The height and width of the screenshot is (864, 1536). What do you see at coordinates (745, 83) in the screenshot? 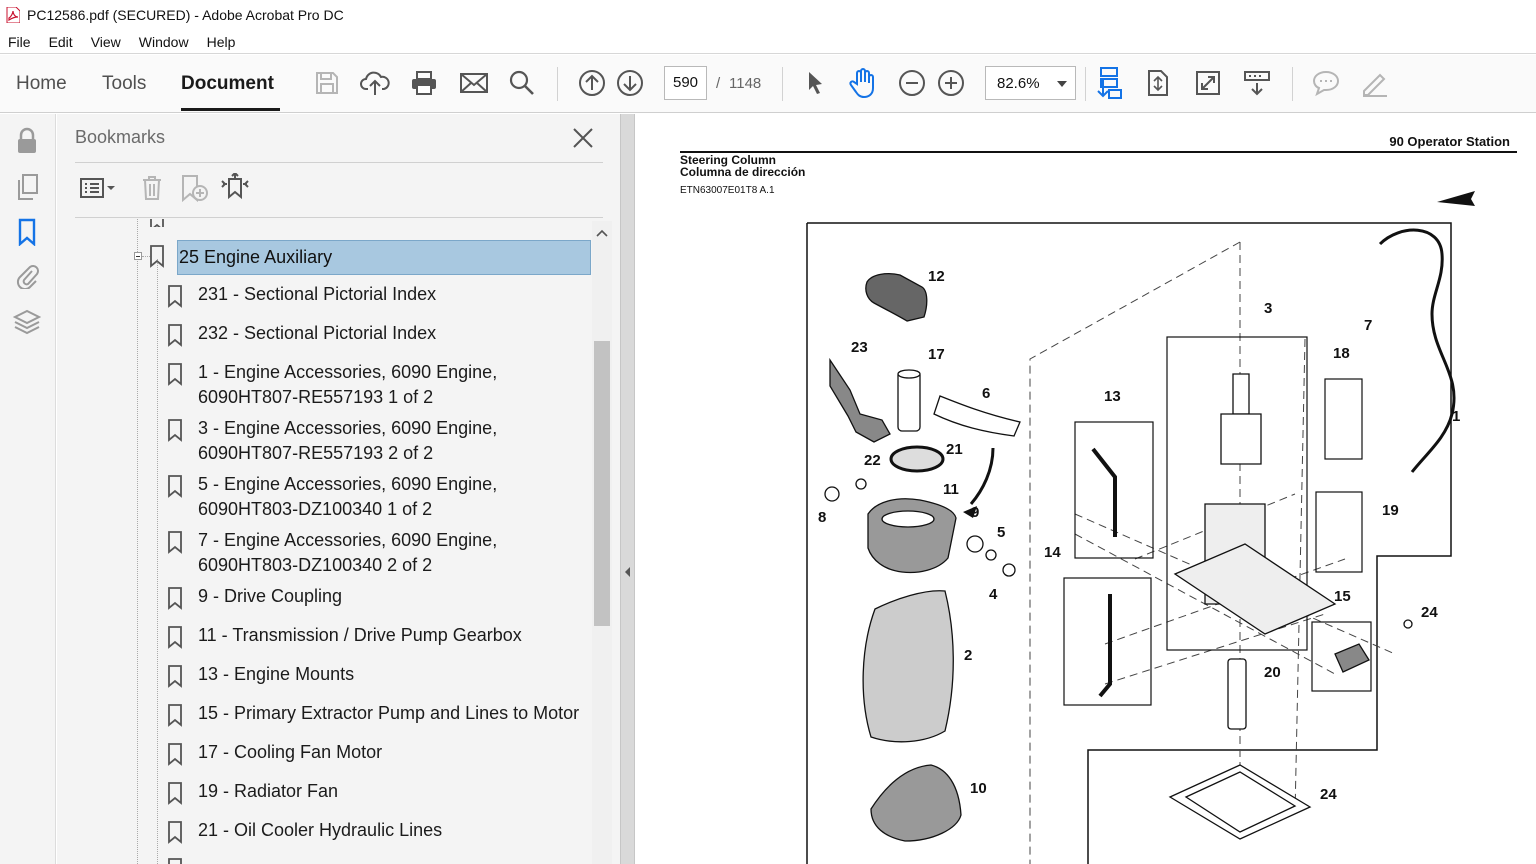
I see `page-total: 1148` at bounding box center [745, 83].